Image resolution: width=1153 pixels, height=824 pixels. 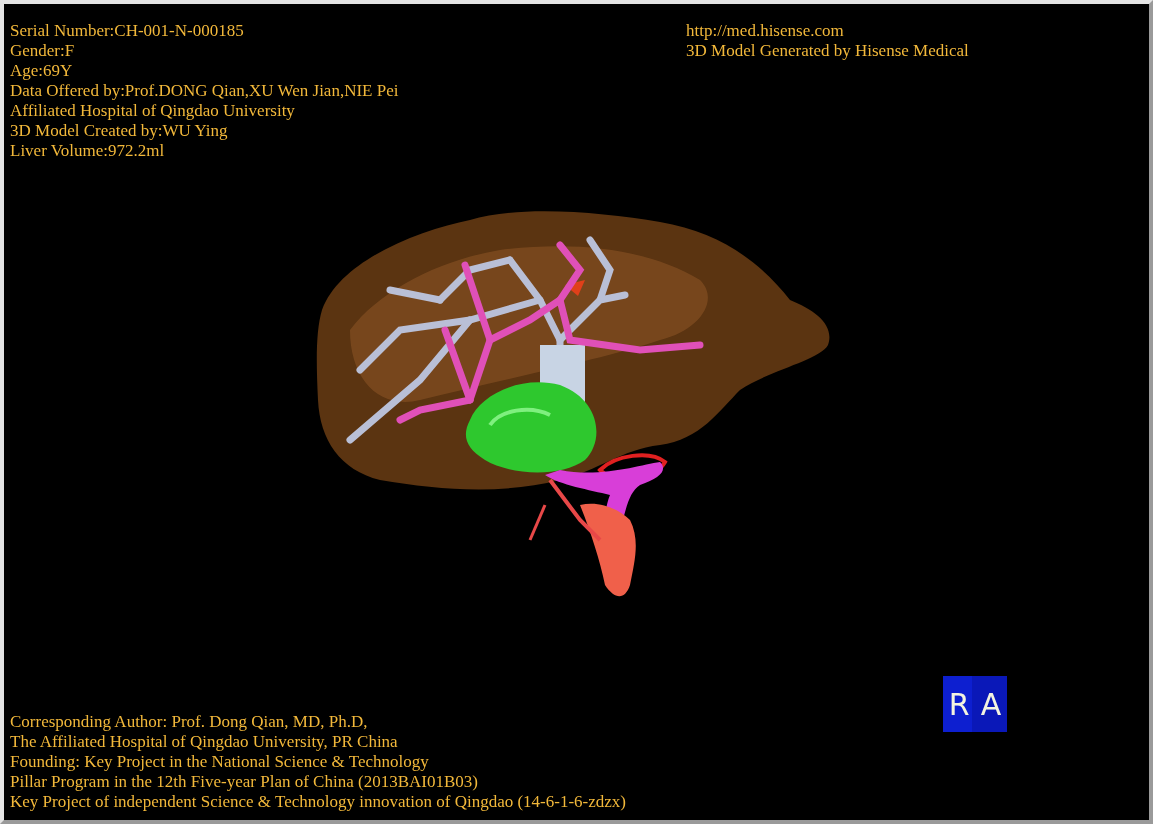 What do you see at coordinates (244, 782) in the screenshot?
I see `credit-text: Pillar Program in the 12th Five-year Plan of China (2013BAI01B03)` at bounding box center [244, 782].